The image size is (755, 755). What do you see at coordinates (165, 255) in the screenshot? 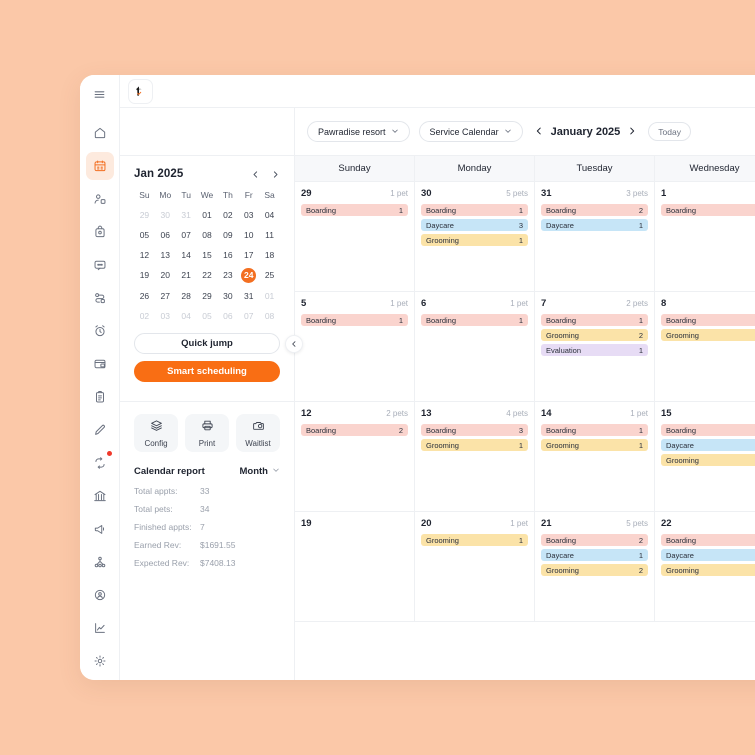
I see `mini-cal-day: 13` at bounding box center [165, 255].